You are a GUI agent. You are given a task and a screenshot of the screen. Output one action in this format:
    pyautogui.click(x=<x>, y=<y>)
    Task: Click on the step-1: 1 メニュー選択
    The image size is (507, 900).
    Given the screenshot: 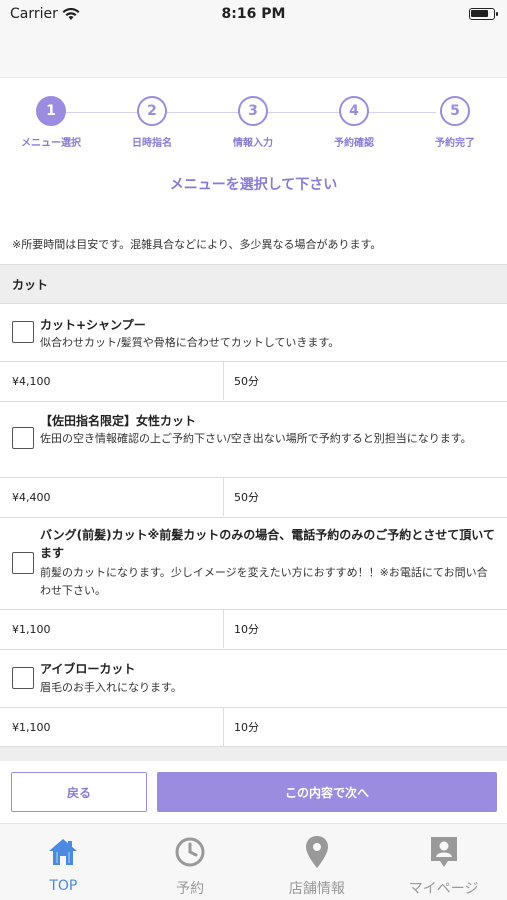 What is the action you would take?
    pyautogui.click(x=51, y=122)
    